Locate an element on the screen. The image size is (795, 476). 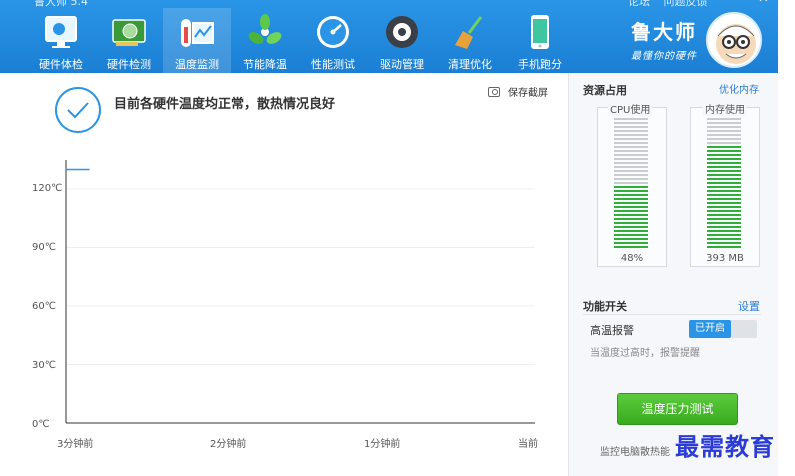
brand-slogan: 最懂你的硬件 is located at coordinates (664, 56).